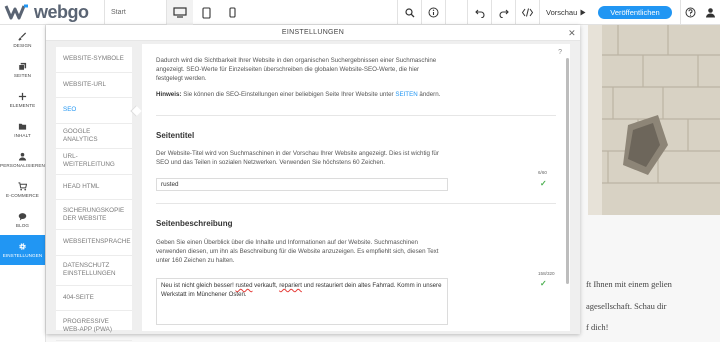 This screenshot has height=342, width=720. I want to click on help-icon, so click(690, 12).